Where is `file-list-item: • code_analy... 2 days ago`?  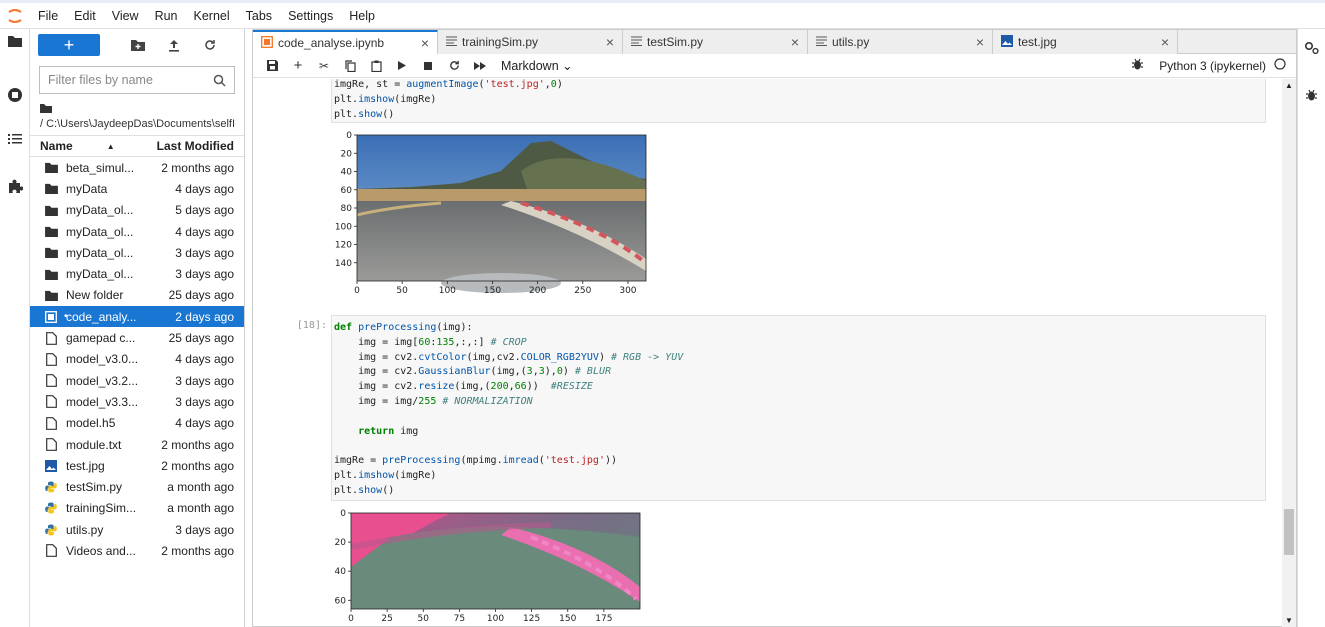
file-list-item: • code_analy... 2 days ago is located at coordinates (137, 317).